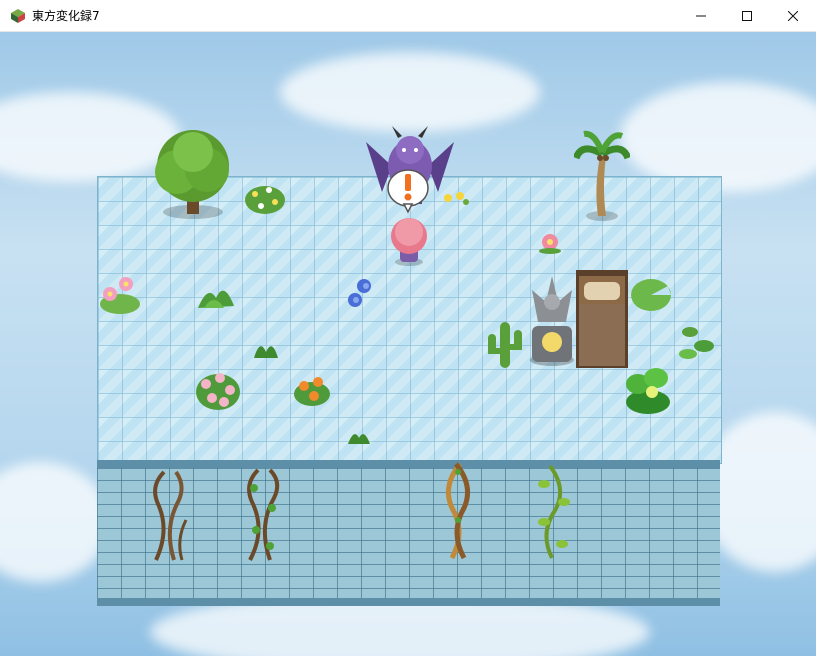 This screenshot has width=816, height=656. I want to click on app-icon, so click(18, 15).